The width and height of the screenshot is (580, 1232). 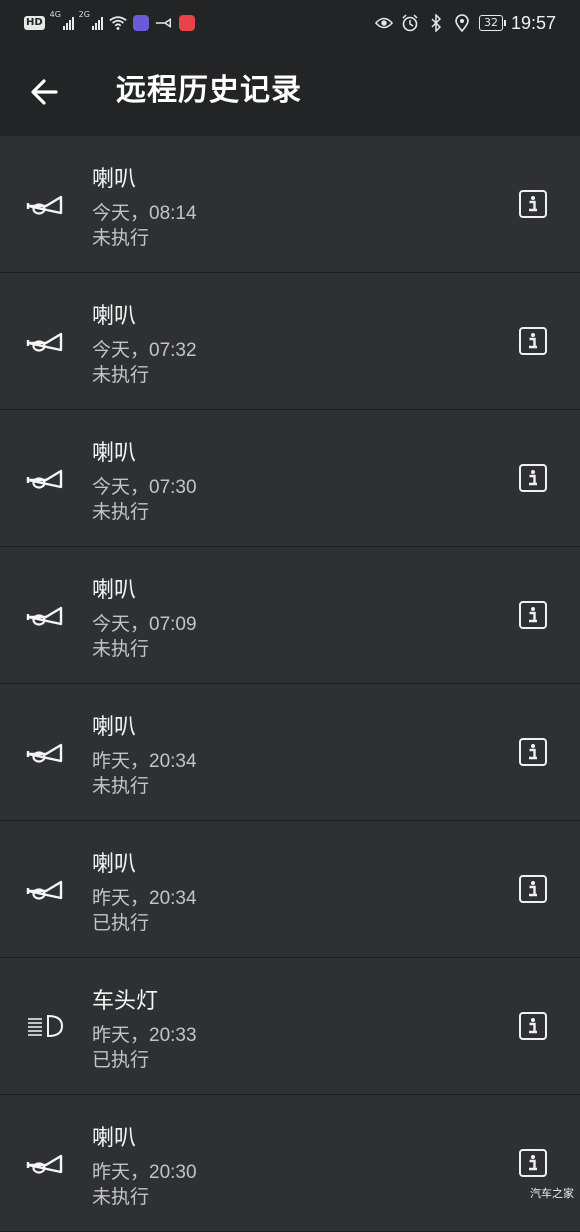 I want to click on wifi-icon, so click(x=118, y=23).